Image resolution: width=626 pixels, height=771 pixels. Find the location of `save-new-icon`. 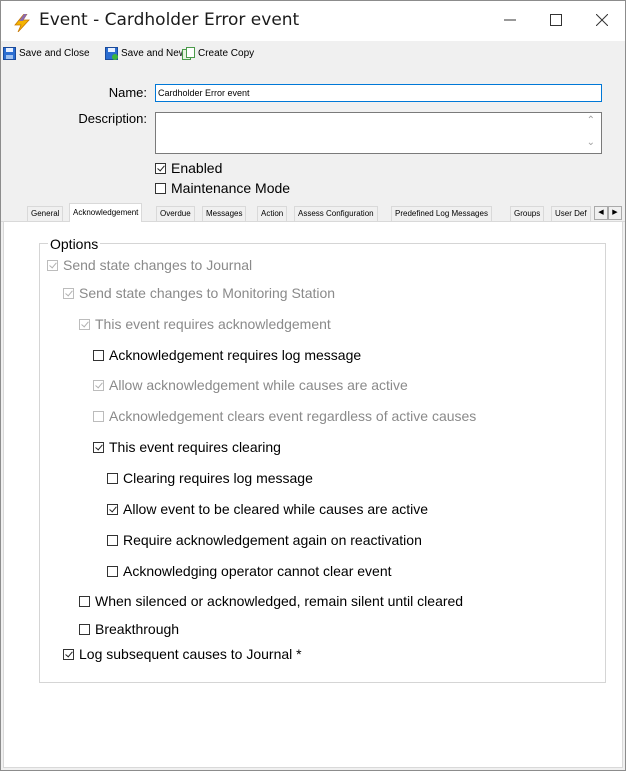

save-new-icon is located at coordinates (111, 53).